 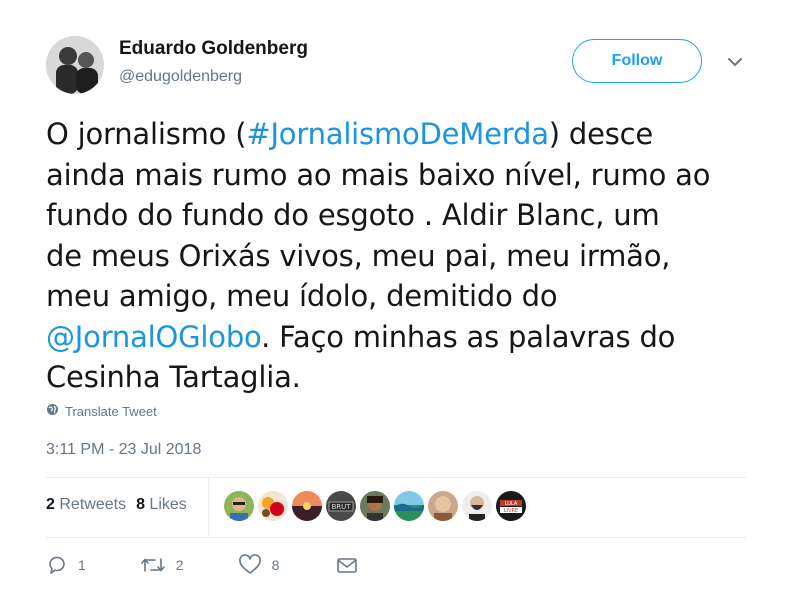 I want to click on chevron-down-icon, so click(x=735, y=62).